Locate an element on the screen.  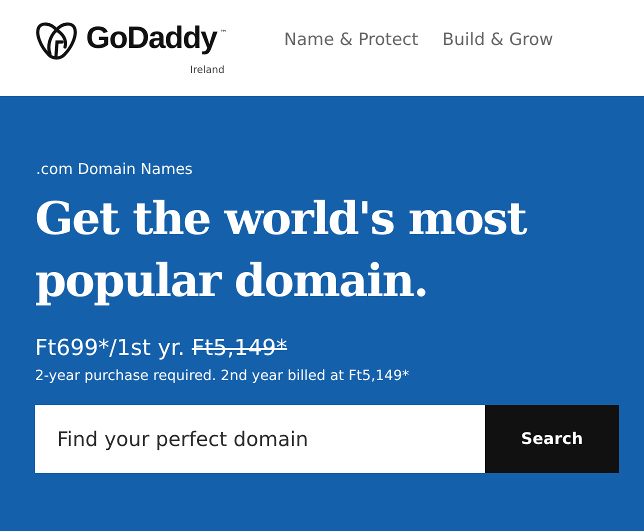
region-label: Ireland is located at coordinates (207, 71).